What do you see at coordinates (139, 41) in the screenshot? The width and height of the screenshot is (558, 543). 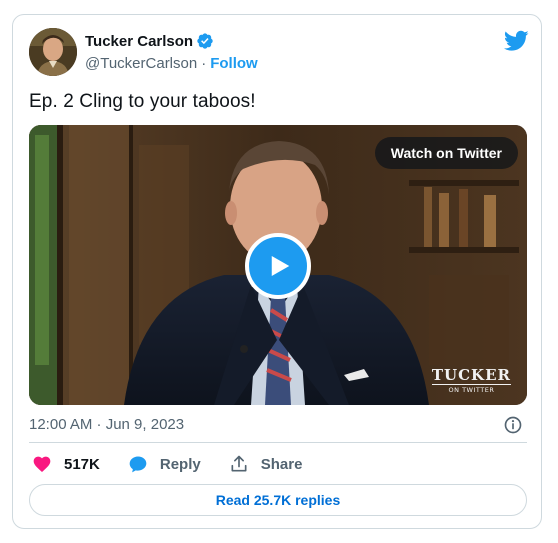 I see `author-display-name: Tucker Carlson` at bounding box center [139, 41].